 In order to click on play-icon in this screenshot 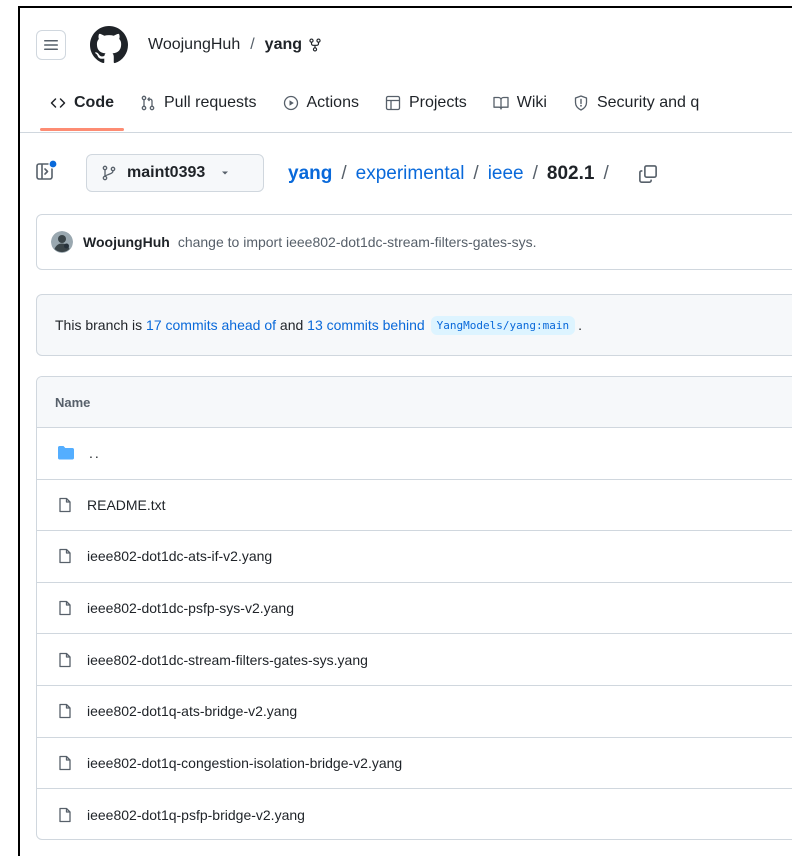, I will do `click(290, 103)`.